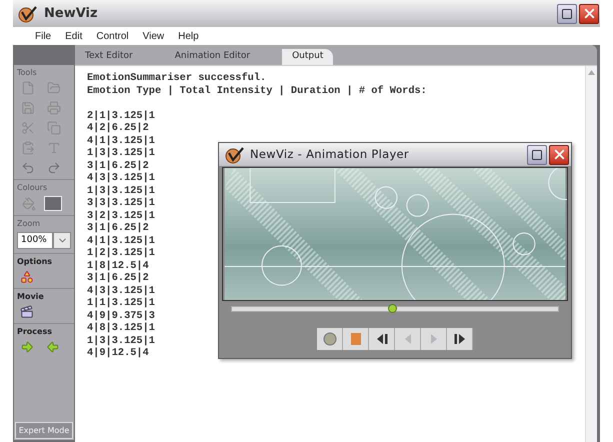 The height and width of the screenshot is (442, 613). What do you see at coordinates (27, 277) in the screenshot?
I see `shapes-icon` at bounding box center [27, 277].